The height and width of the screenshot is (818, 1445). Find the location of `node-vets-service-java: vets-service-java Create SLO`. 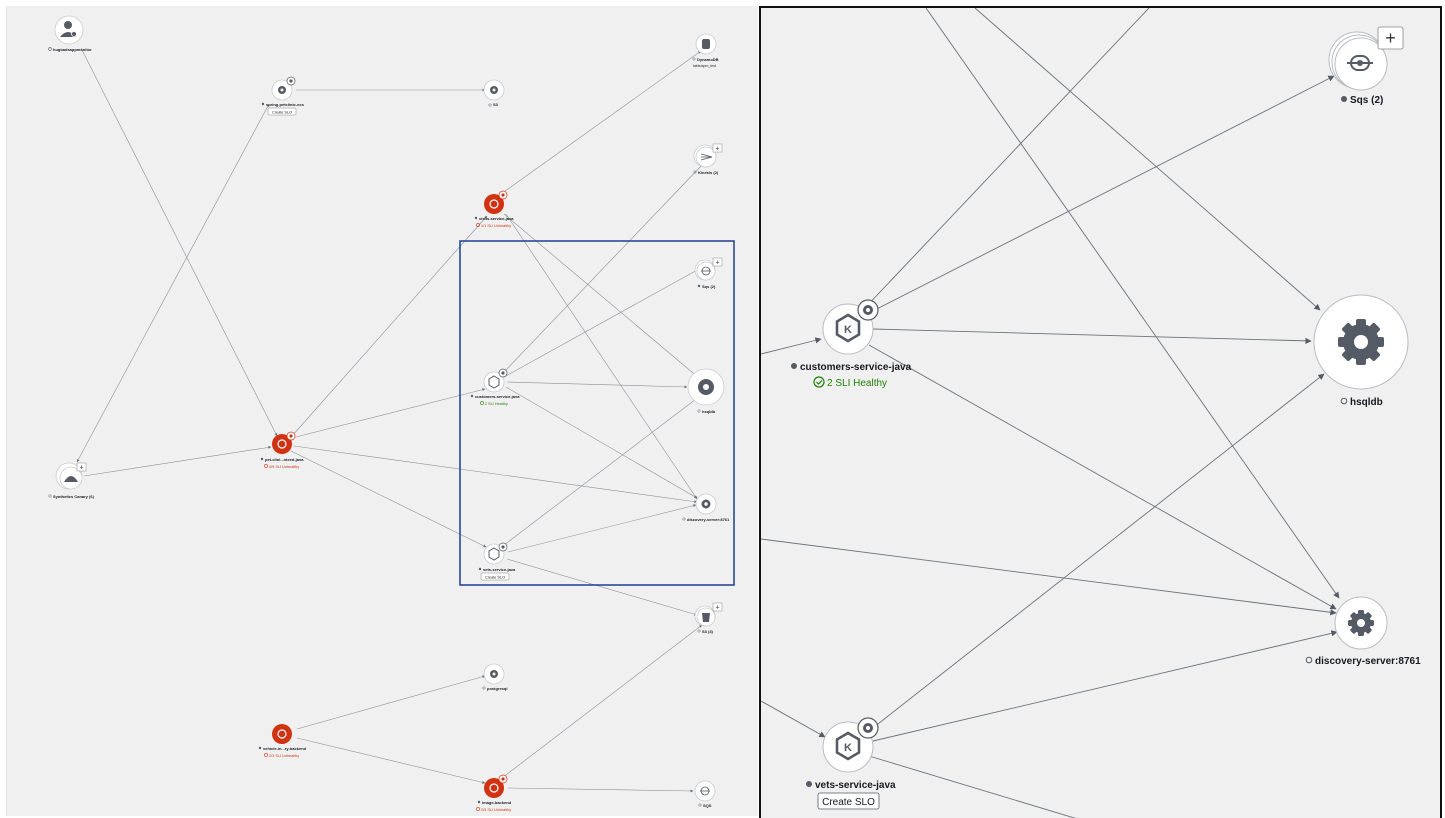

node-vets-service-java: vets-service-java Create SLO is located at coordinates (497, 561).